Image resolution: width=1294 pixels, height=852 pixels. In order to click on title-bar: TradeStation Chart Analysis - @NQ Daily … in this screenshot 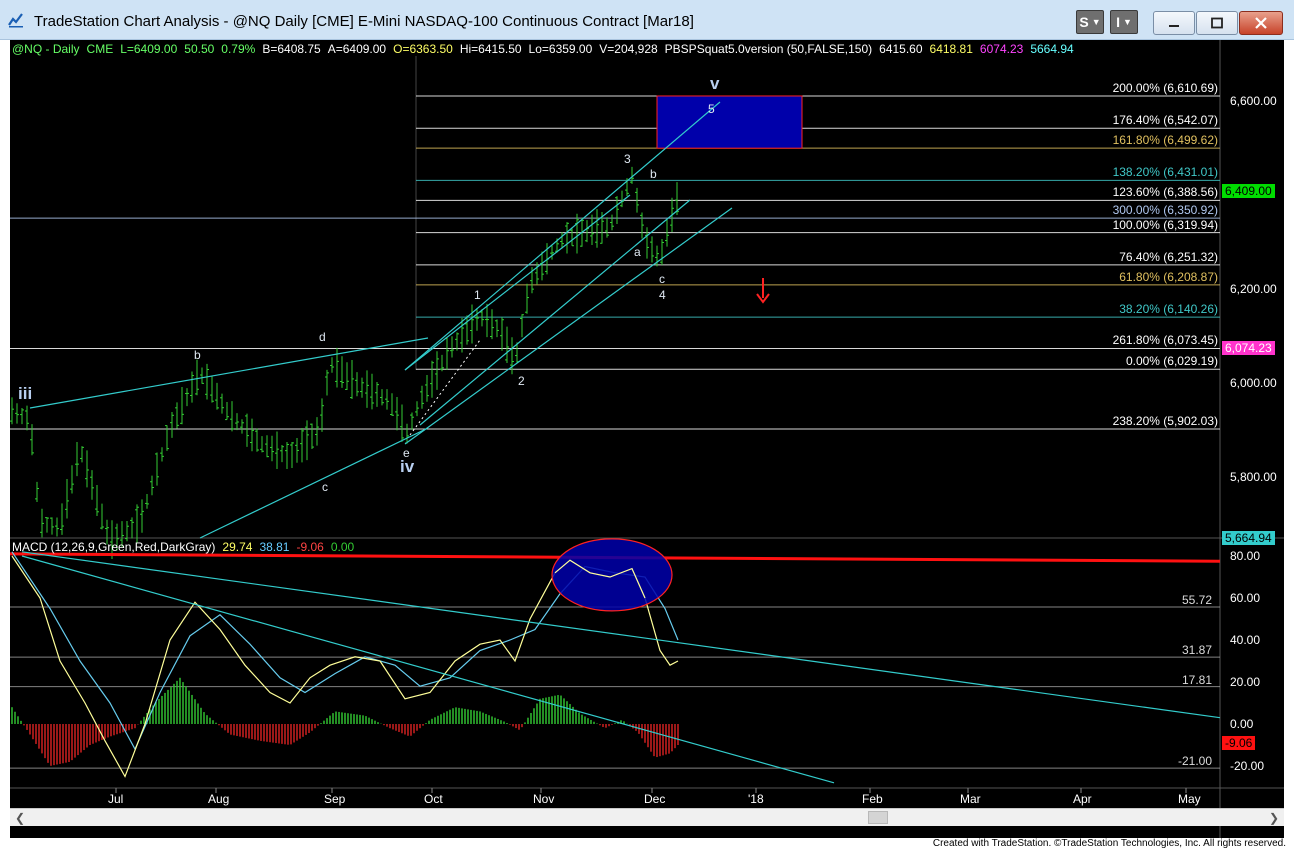, I will do `click(647, 20)`.